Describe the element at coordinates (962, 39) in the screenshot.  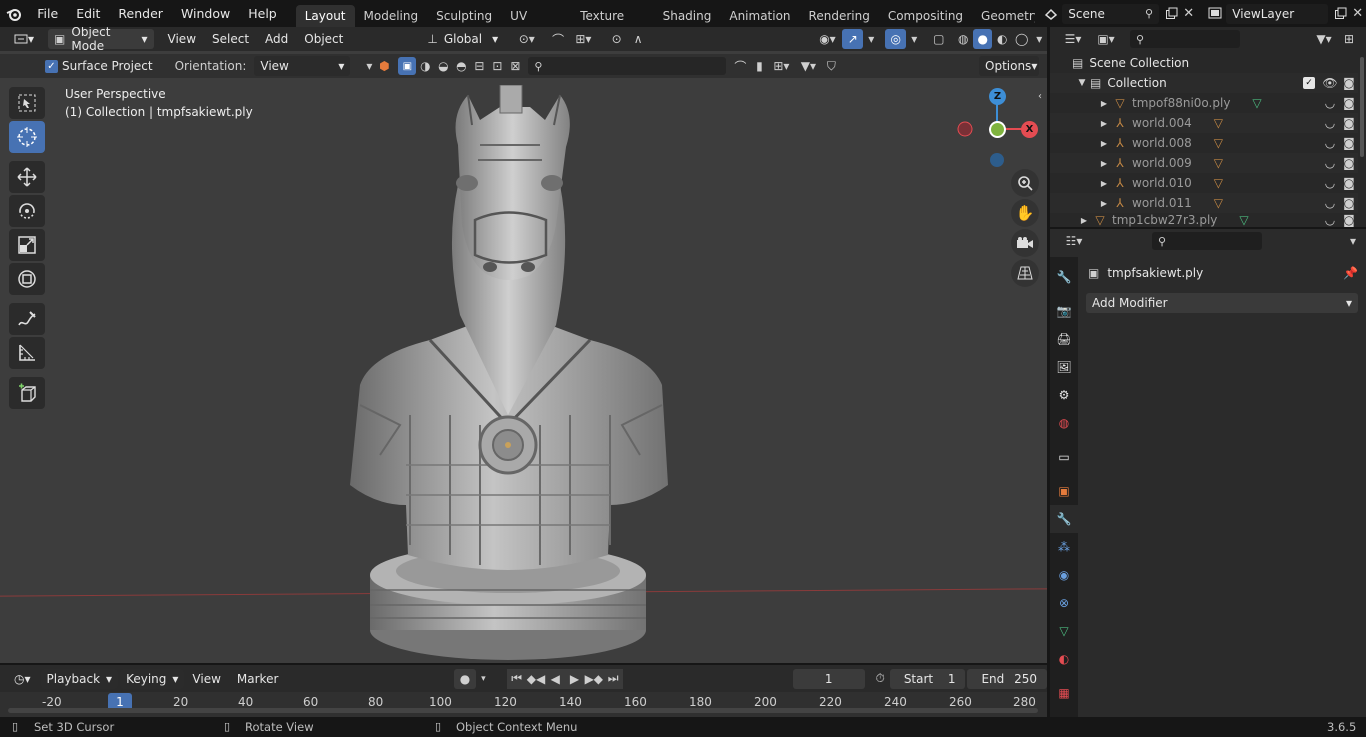
I see `wireframe-shading-icon: ◍` at that location.